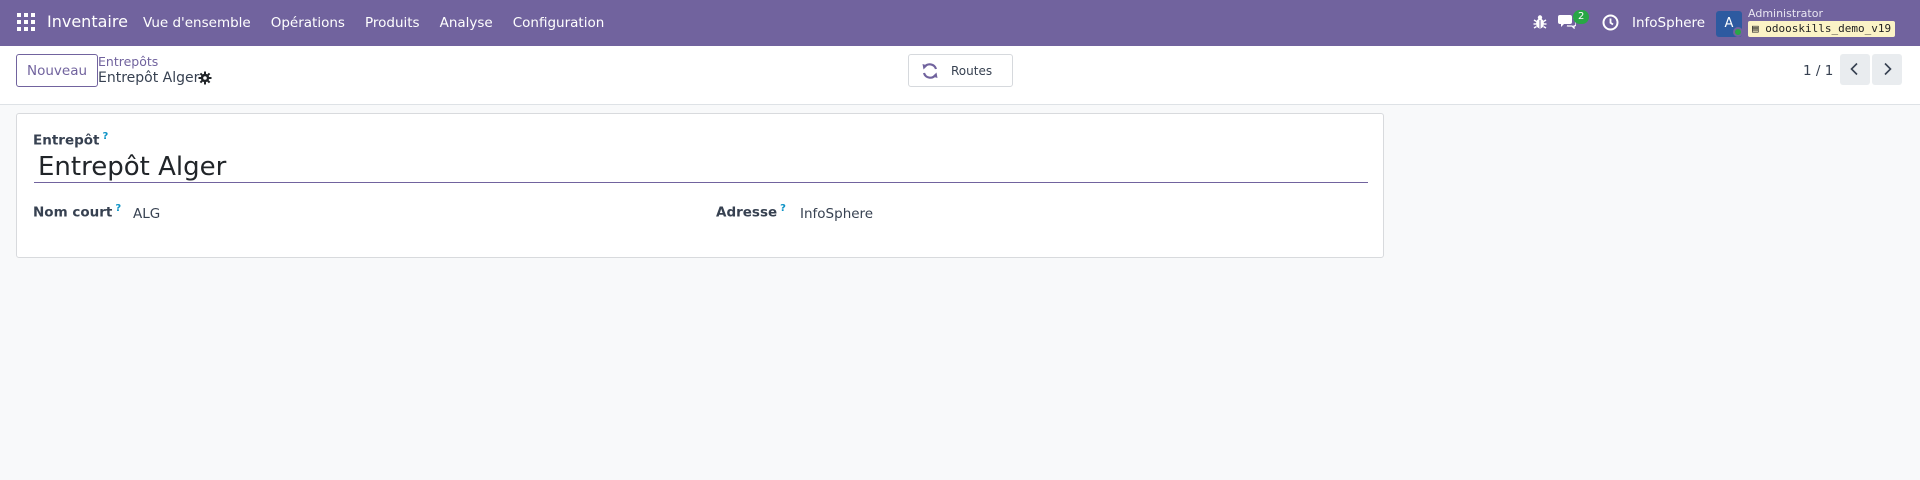 This screenshot has width=1920, height=480. I want to click on app-brand: Inventaire, so click(87, 21).